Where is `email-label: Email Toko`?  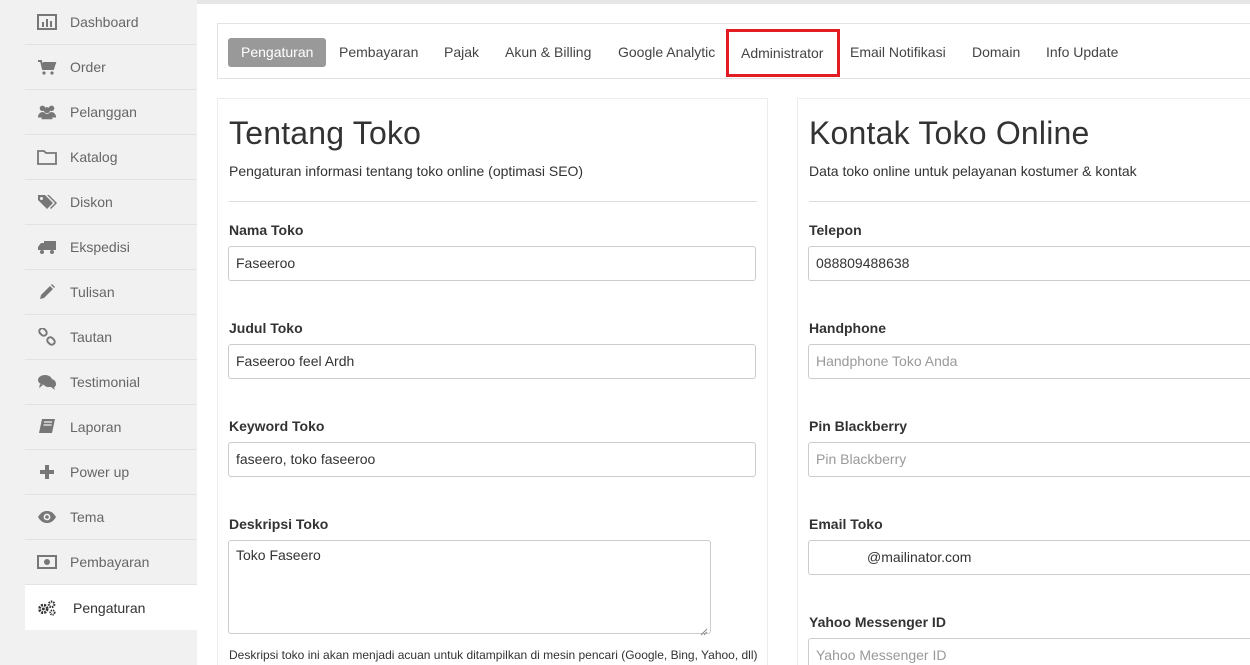 email-label: Email Toko is located at coordinates (846, 524).